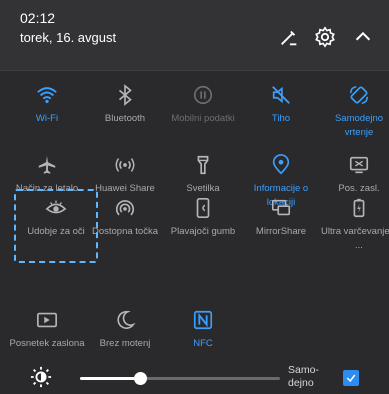 The width and height of the screenshot is (389, 394). Describe the element at coordinates (281, 95) in the screenshot. I see `mute-icon` at that location.